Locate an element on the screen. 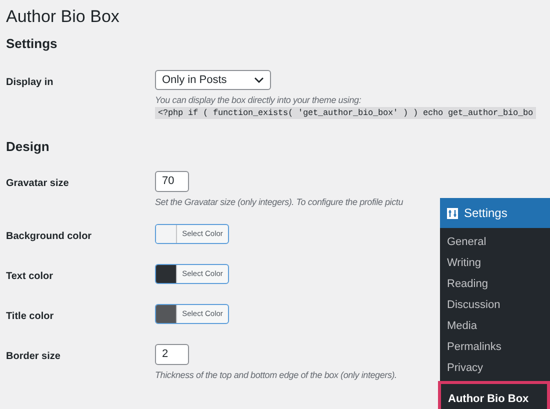 The width and height of the screenshot is (550, 409). menu-item: Writing is located at coordinates (495, 263).